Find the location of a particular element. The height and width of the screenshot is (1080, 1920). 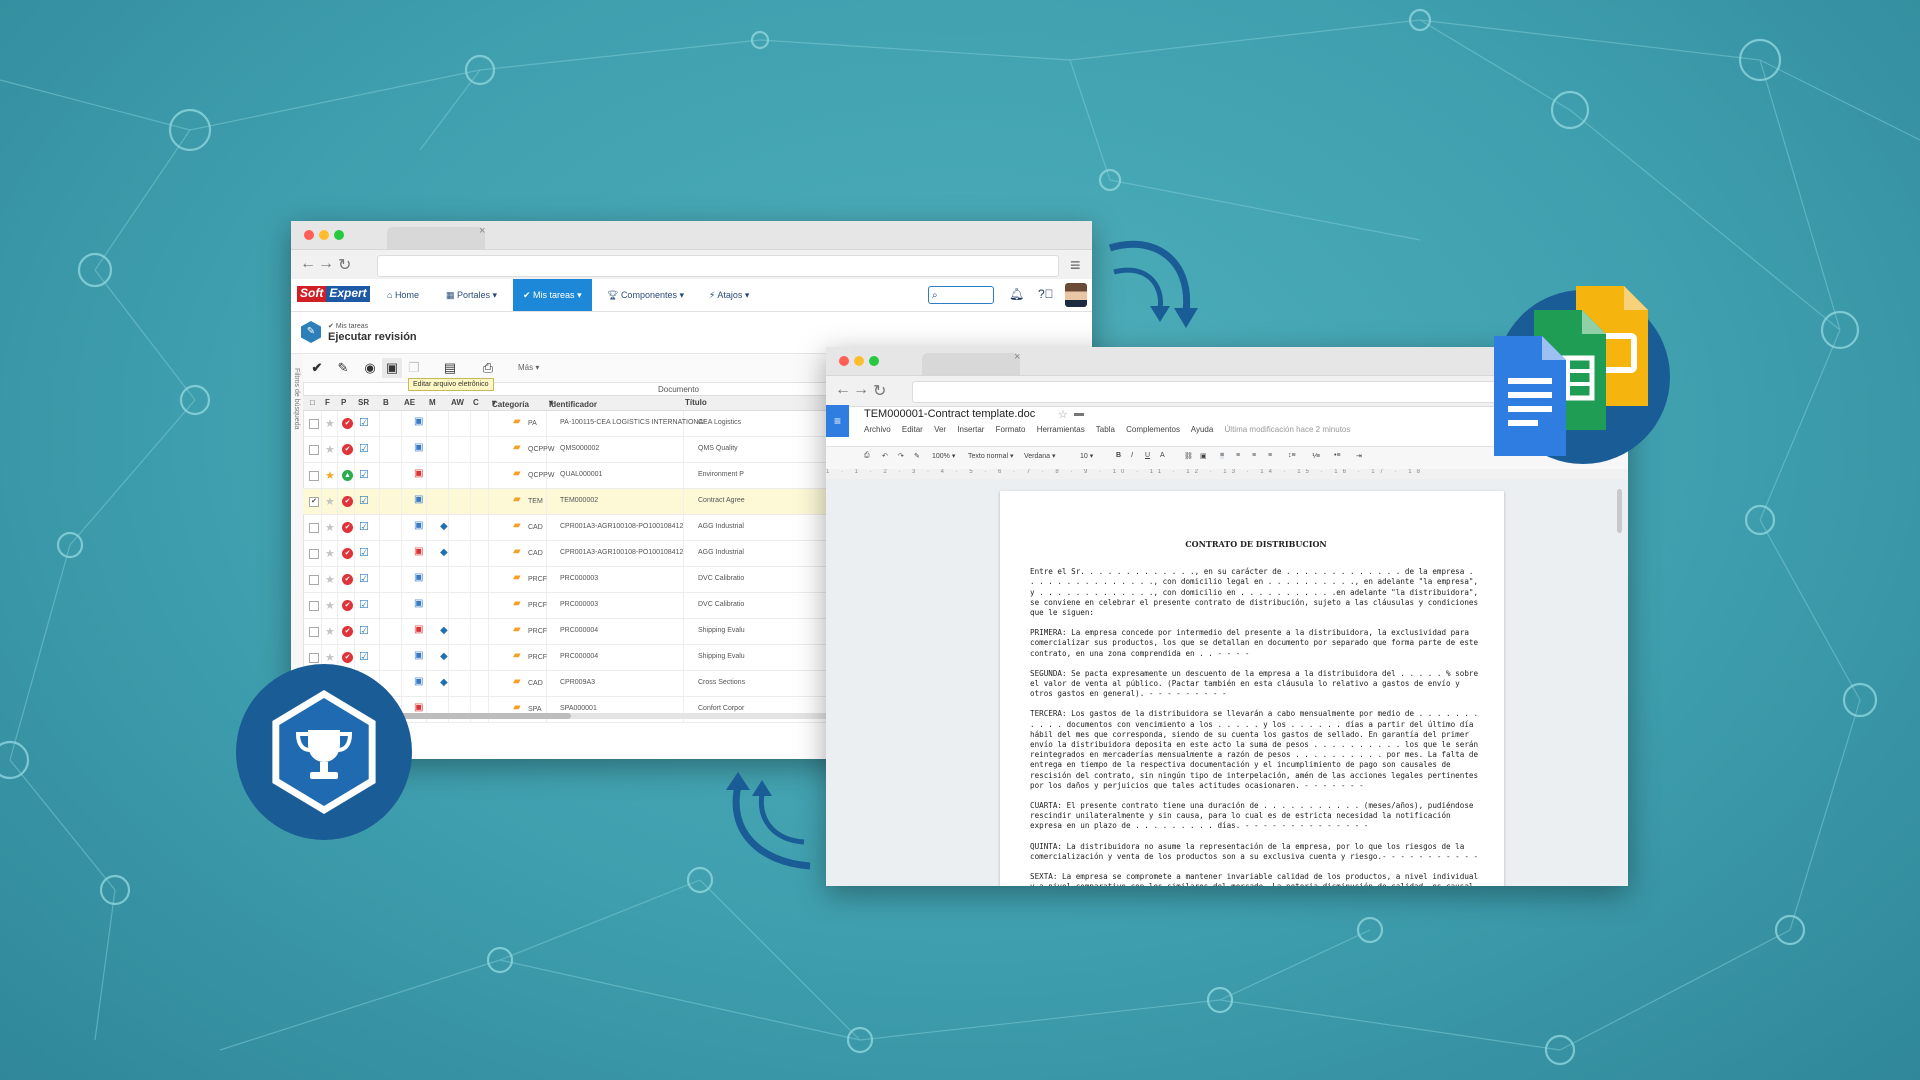

align-right-button: ≡ is located at coordinates (1254, 455).